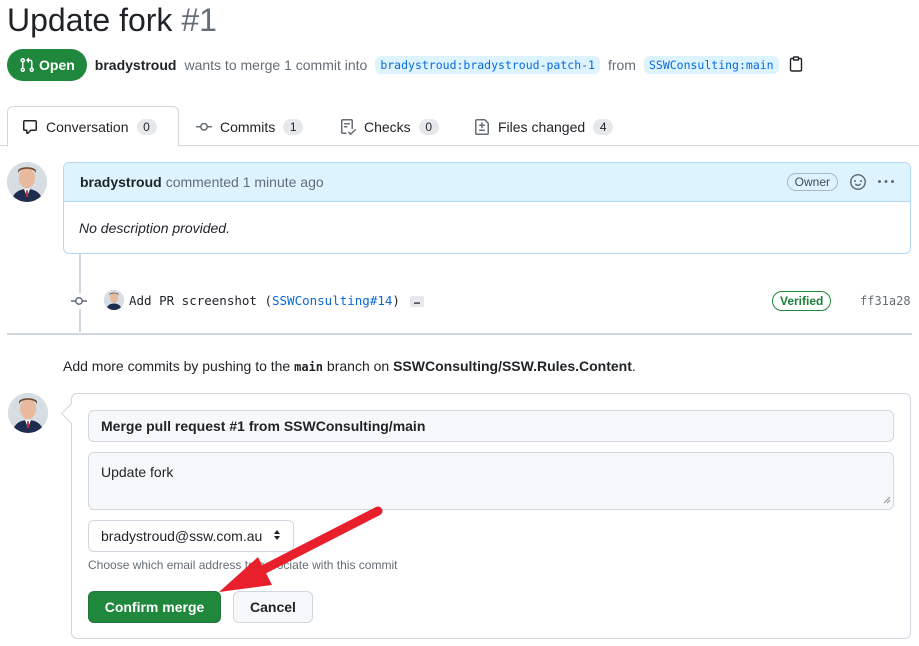 The image size is (919, 646). What do you see at coordinates (136, 65) in the screenshot?
I see `author-link: bradystroud` at bounding box center [136, 65].